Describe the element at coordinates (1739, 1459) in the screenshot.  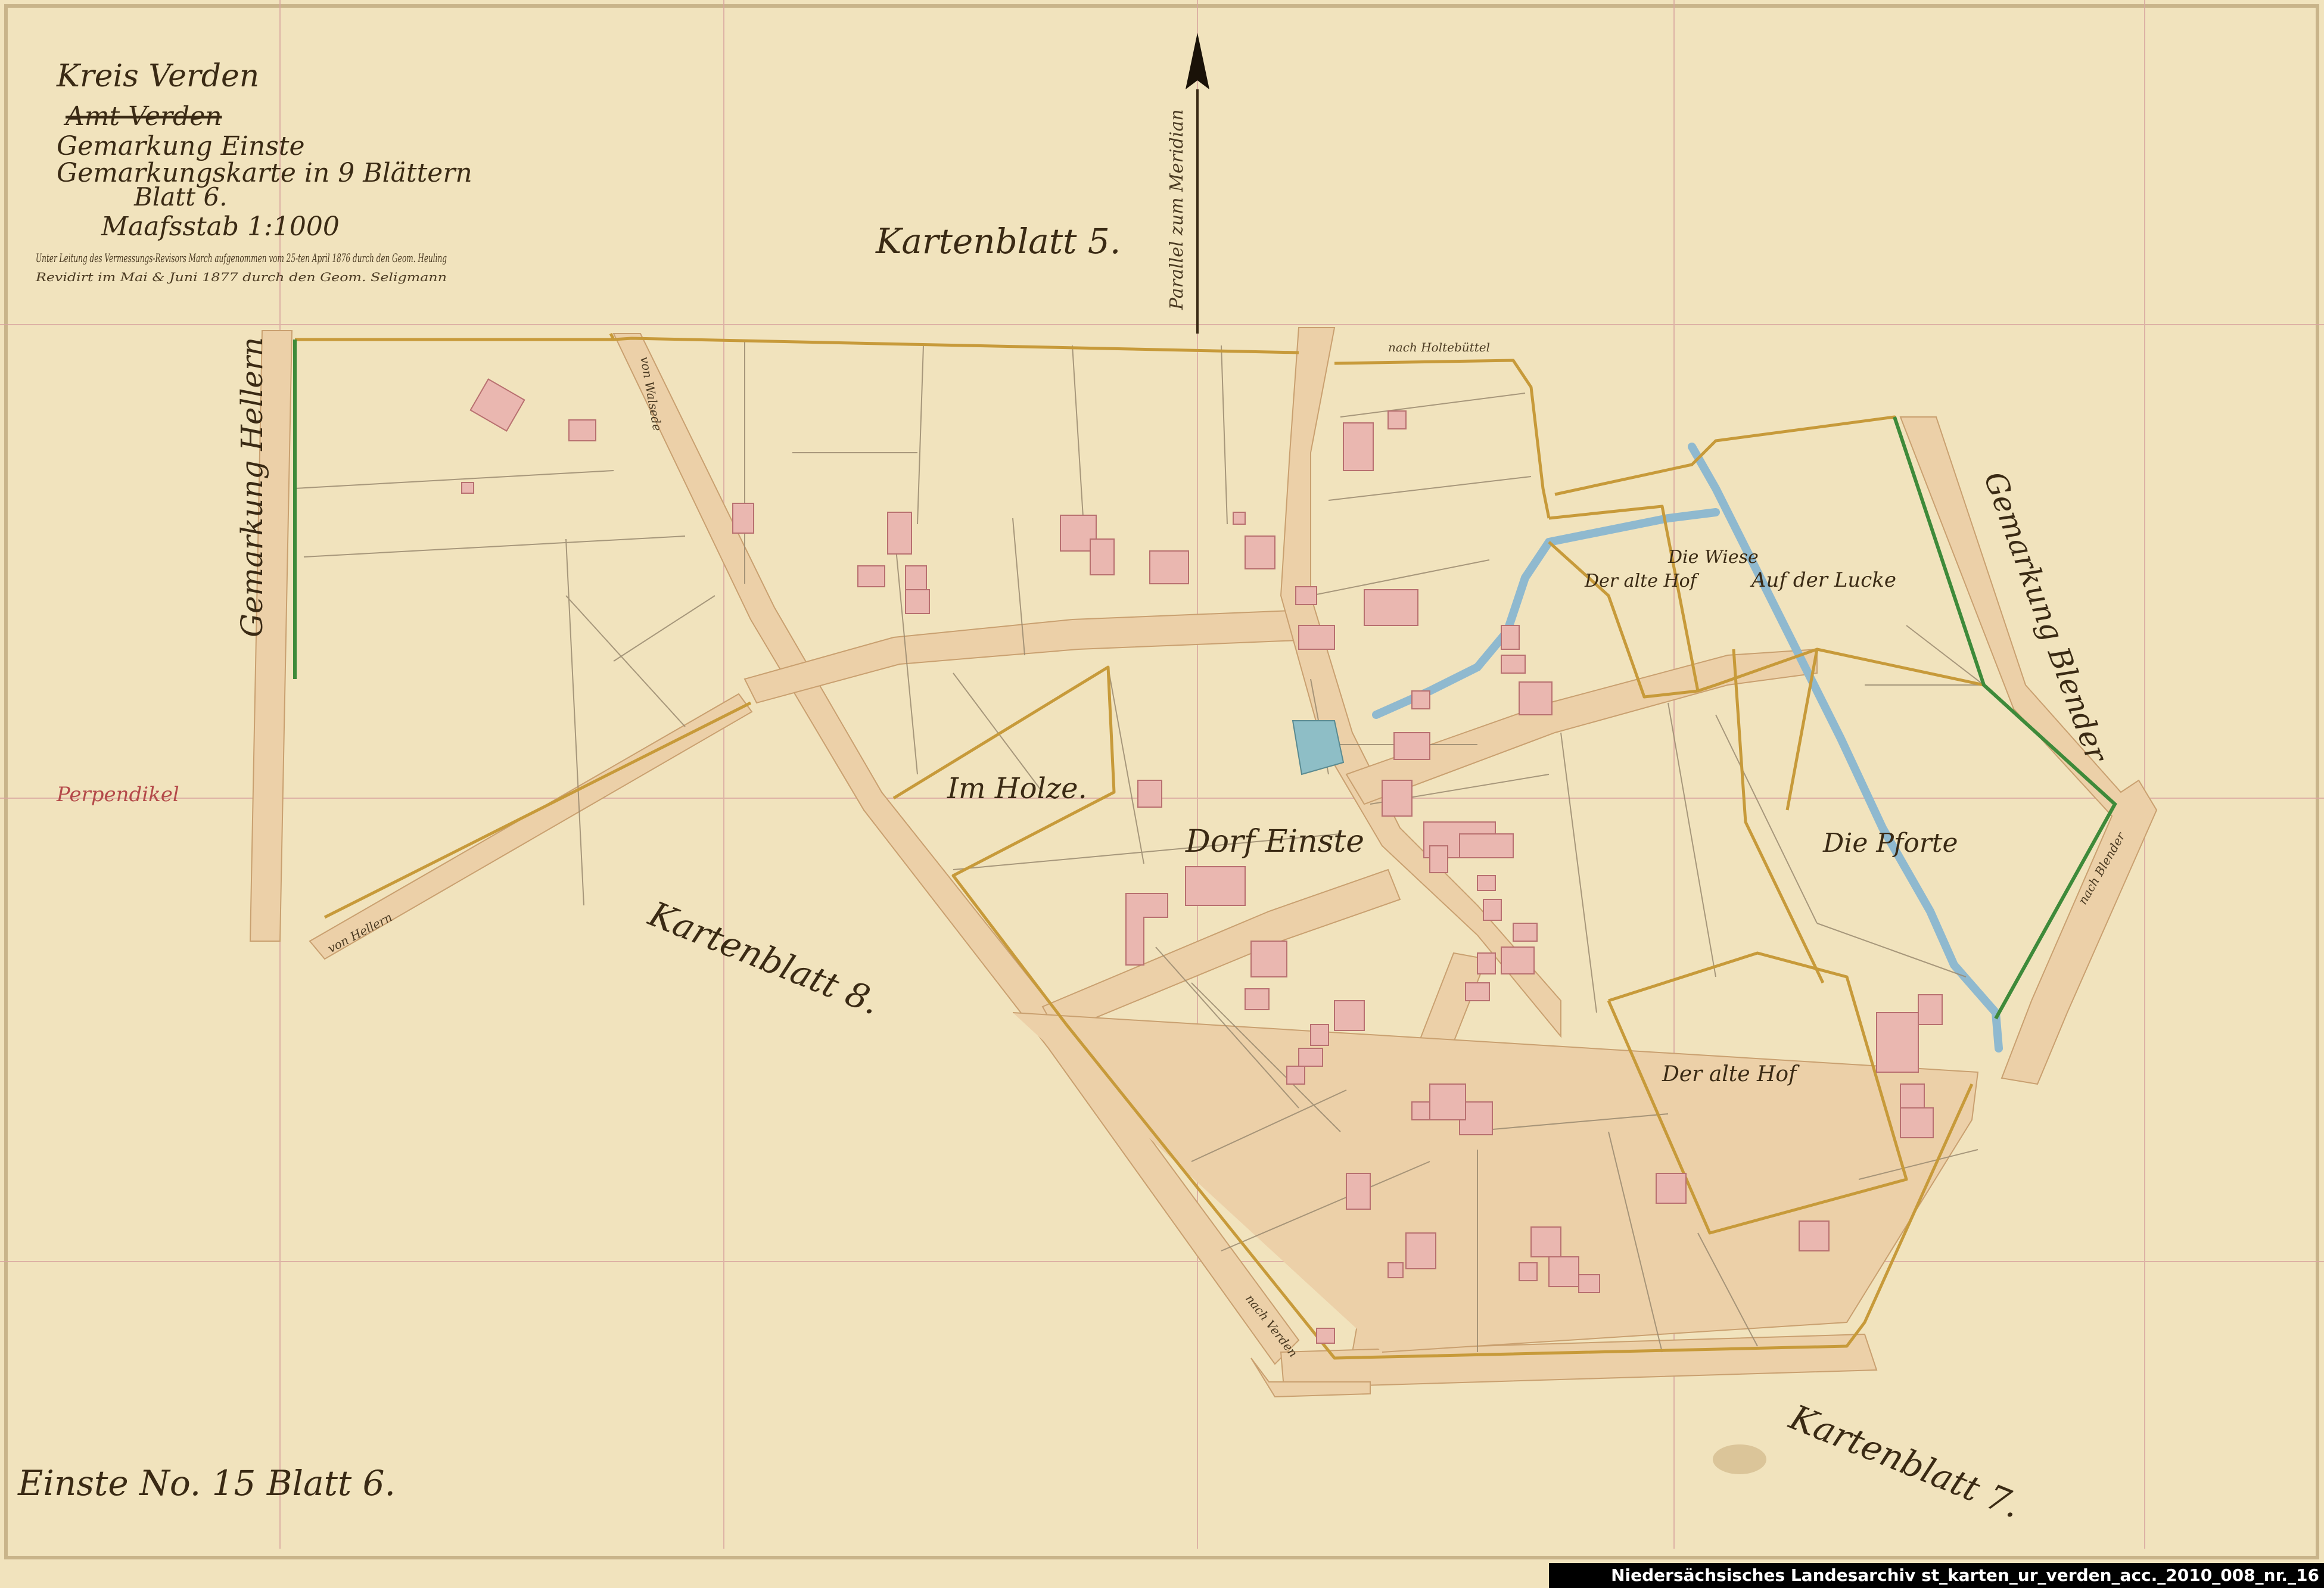
I see `paper-stain` at that location.